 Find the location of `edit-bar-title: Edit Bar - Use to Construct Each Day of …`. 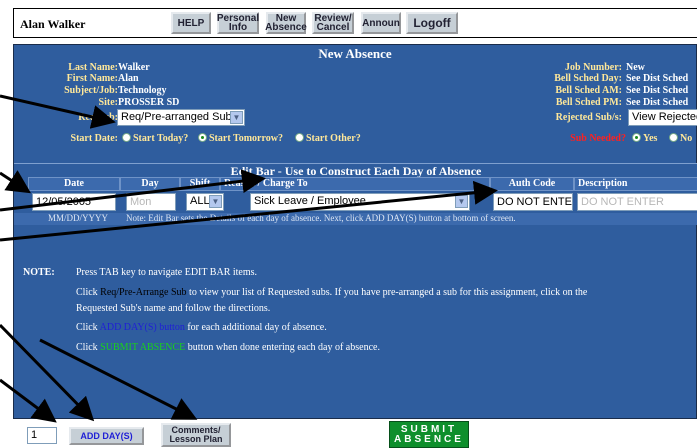

edit-bar-title: Edit Bar - Use to Construct Each Day of … is located at coordinates (355, 170).